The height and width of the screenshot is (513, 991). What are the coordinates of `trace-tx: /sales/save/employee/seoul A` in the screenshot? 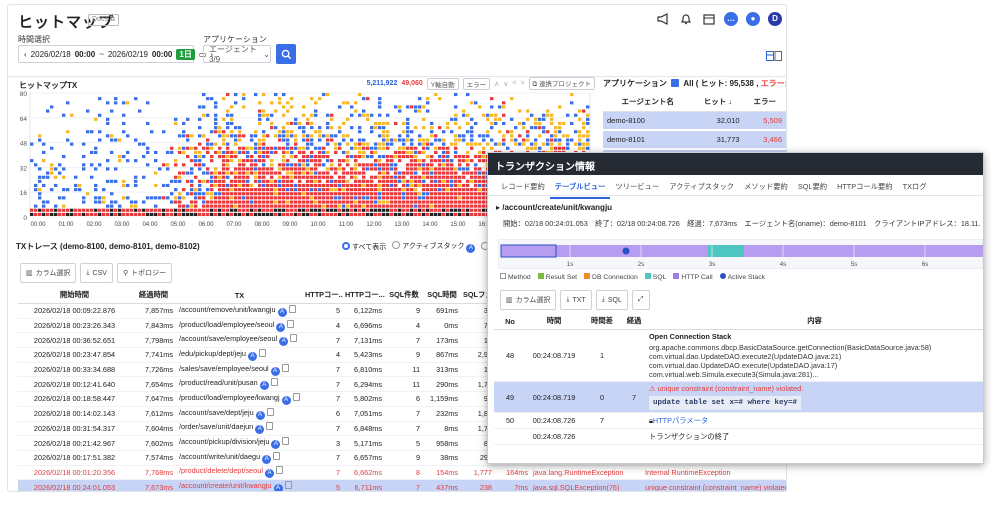 It's located at (239, 370).